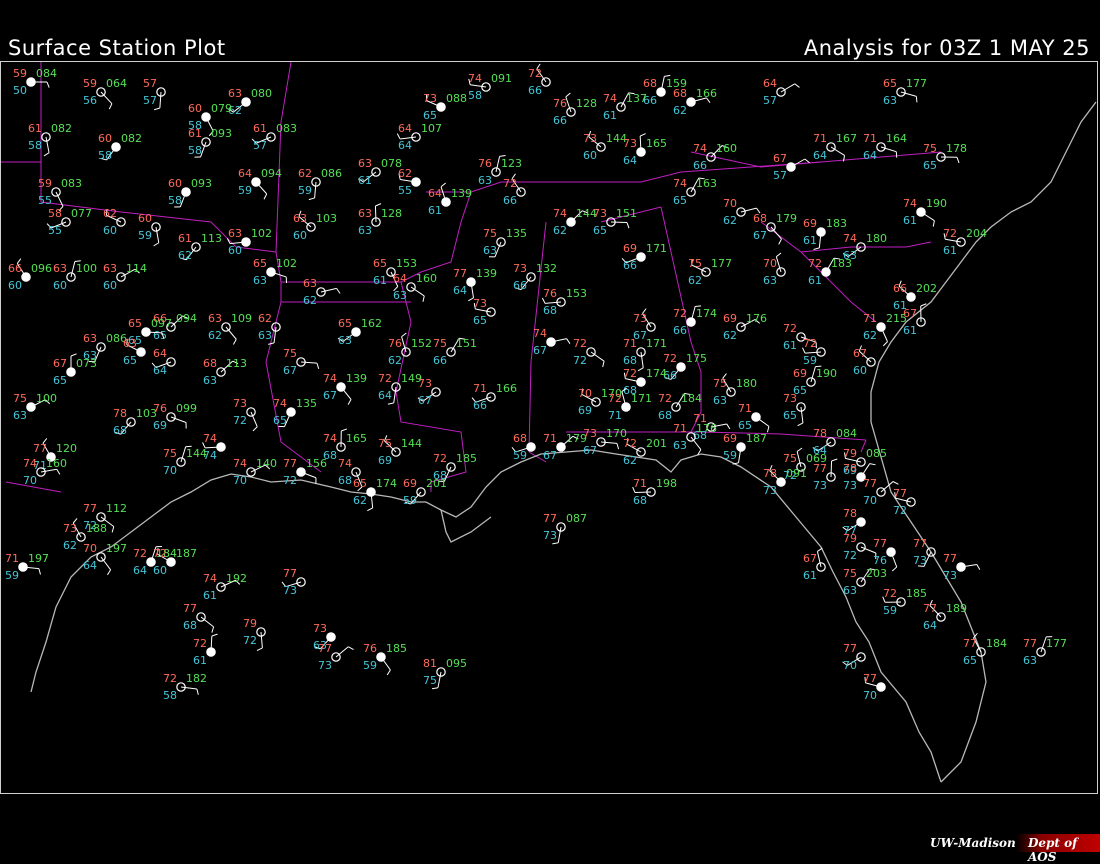 This screenshot has width=1100, height=864. What do you see at coordinates (105, 93) in the screenshot?
I see `station-plot: 5956064` at bounding box center [105, 93].